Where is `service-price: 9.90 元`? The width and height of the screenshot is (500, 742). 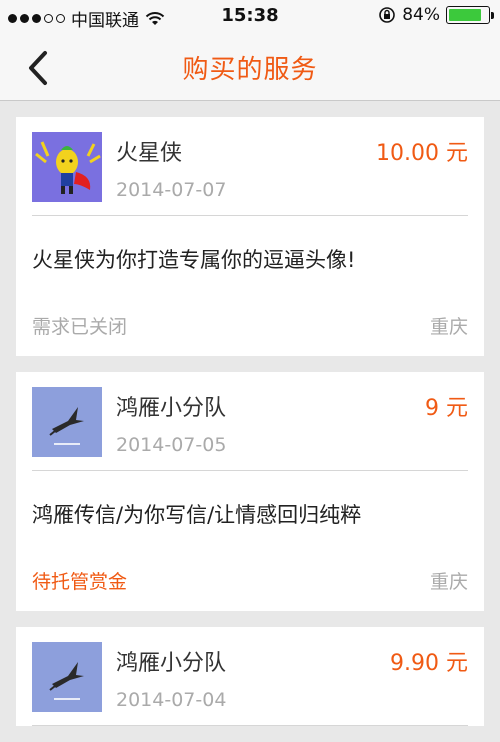
service-price: 9.90 元 is located at coordinates (429, 663).